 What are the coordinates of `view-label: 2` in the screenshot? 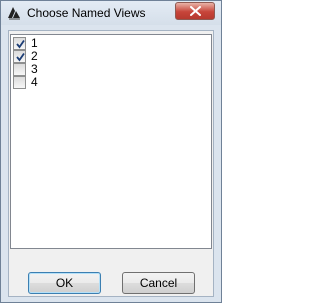 It's located at (34, 56).